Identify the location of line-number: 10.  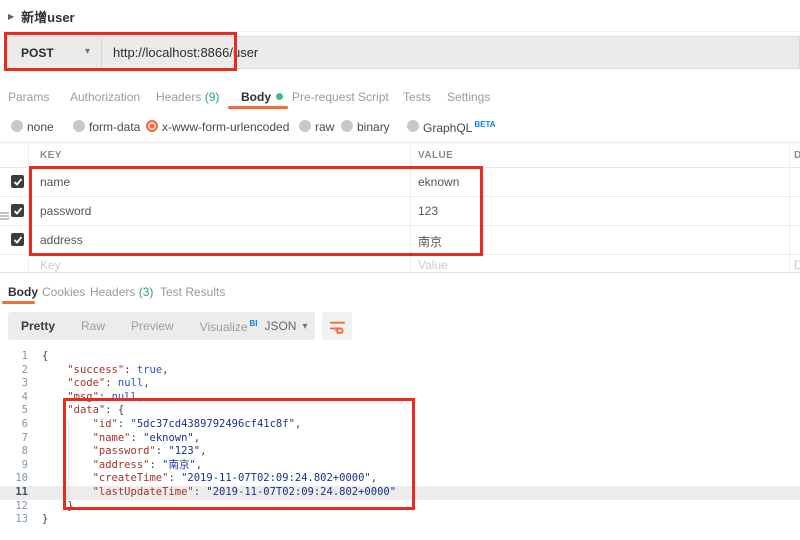
(21, 478).